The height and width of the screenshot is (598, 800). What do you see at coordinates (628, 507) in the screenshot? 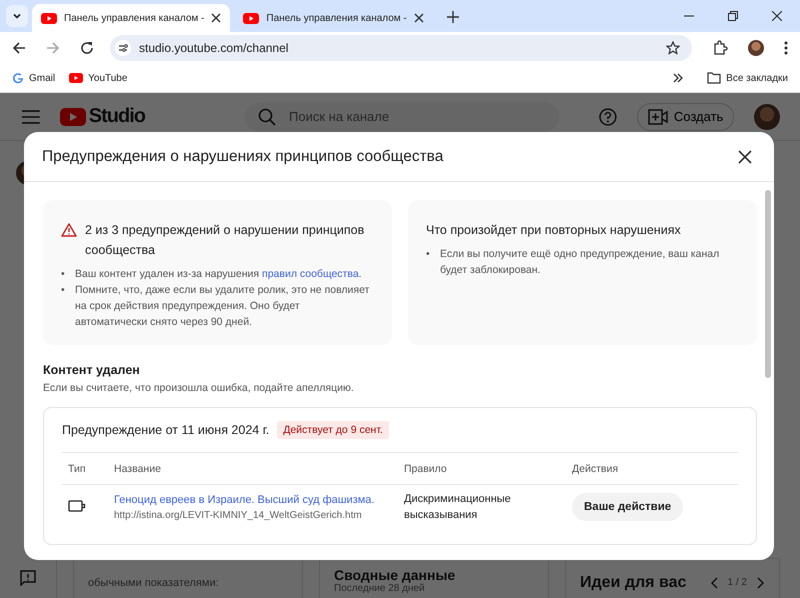
I see `action-button: Ваше действие` at bounding box center [628, 507].